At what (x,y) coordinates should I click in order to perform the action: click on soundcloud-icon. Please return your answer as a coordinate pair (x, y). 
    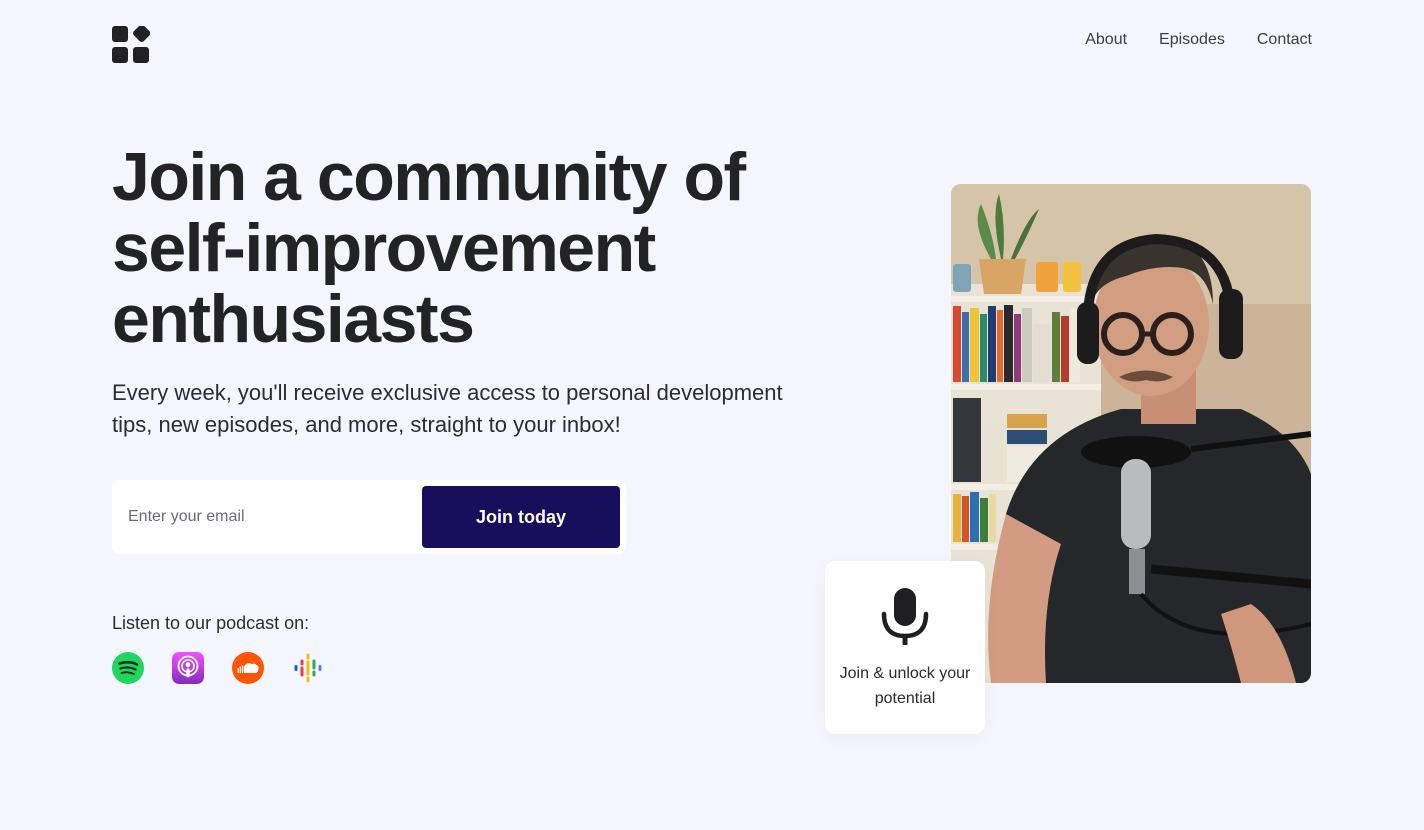
    Looking at the image, I should click on (248, 668).